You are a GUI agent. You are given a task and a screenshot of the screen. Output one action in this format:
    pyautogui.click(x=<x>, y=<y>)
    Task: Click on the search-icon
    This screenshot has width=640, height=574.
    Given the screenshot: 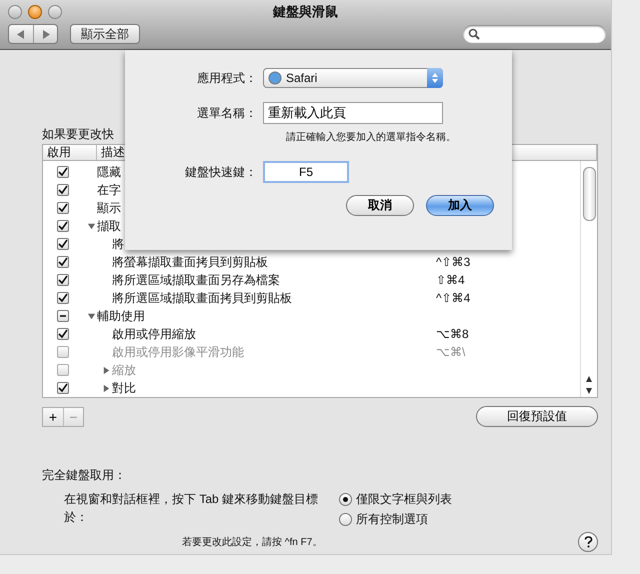 What is the action you would take?
    pyautogui.click(x=474, y=34)
    